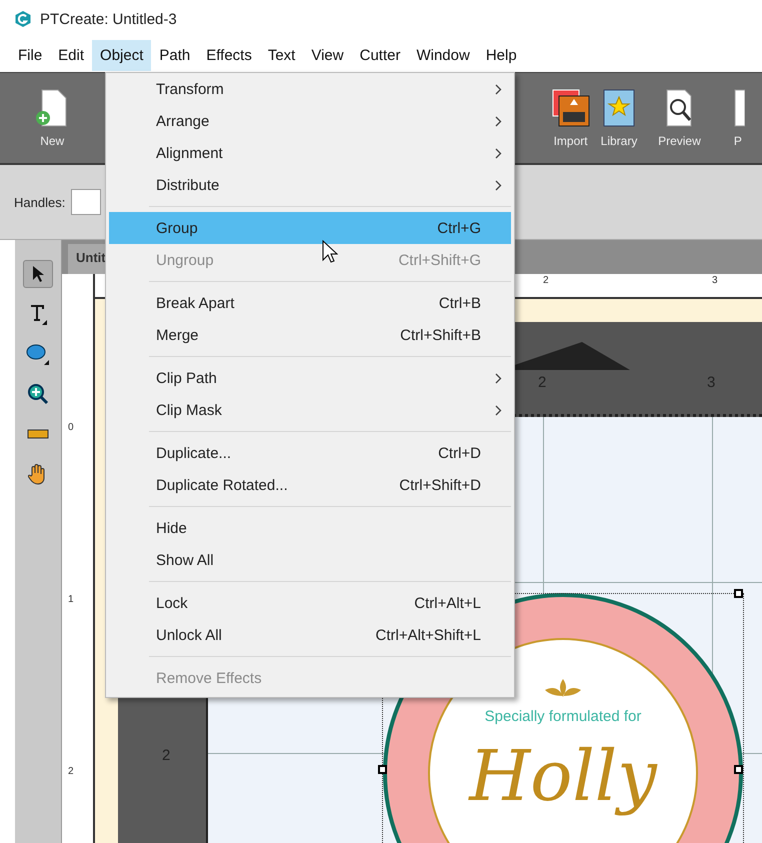  What do you see at coordinates (563, 716) in the screenshot?
I see `label-subtitle: Specially formulated for` at bounding box center [563, 716].